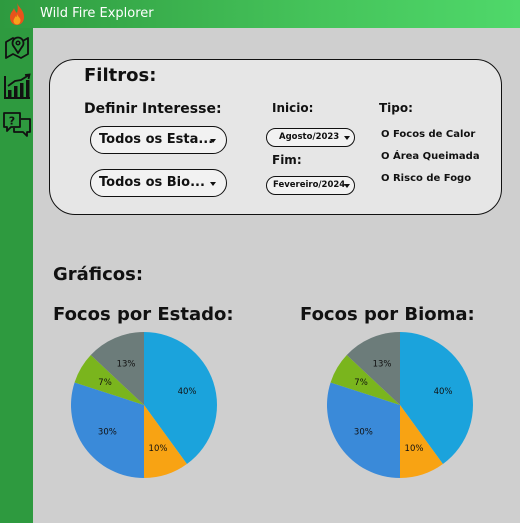 This screenshot has width=520, height=523. I want to click on end-date-value: Fevereiro/2024, so click(309, 185).